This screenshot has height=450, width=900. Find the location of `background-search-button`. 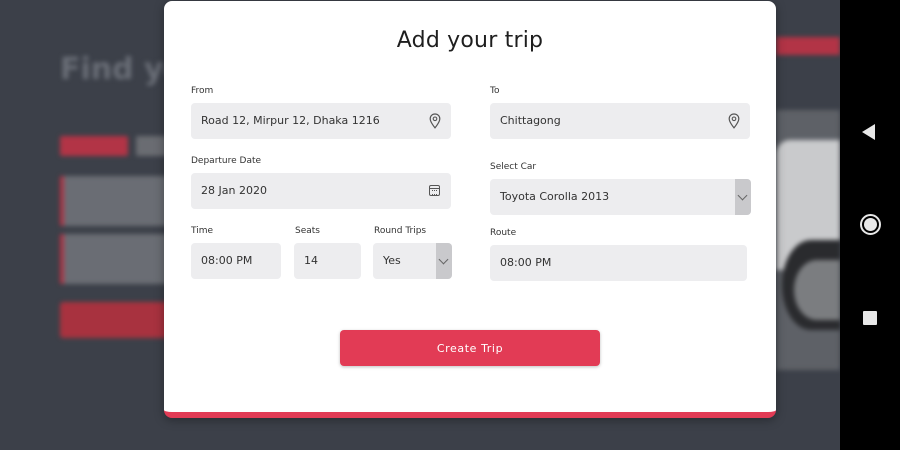

background-search-button is located at coordinates (115, 320).